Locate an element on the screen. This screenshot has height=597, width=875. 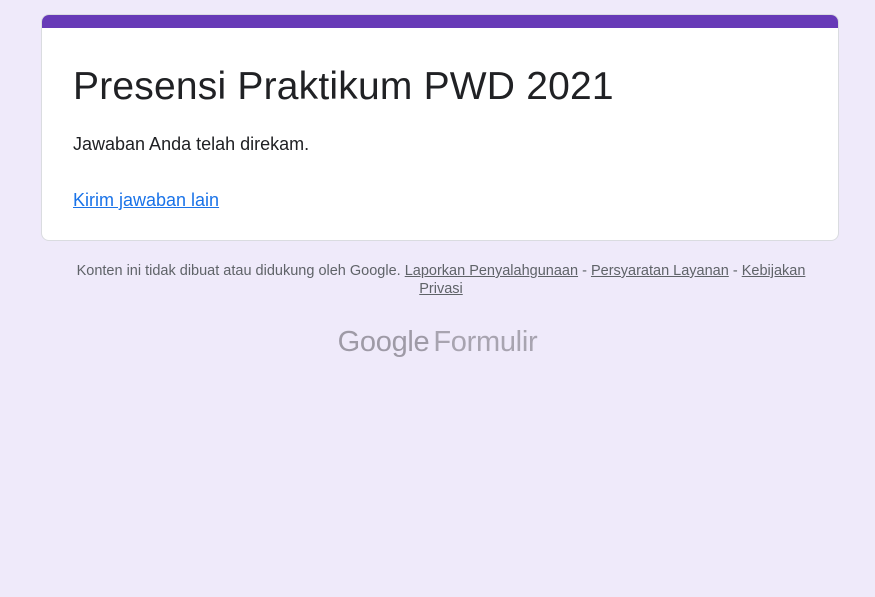
submit-another-response-link: Kirim jawaban lain is located at coordinates (146, 200).